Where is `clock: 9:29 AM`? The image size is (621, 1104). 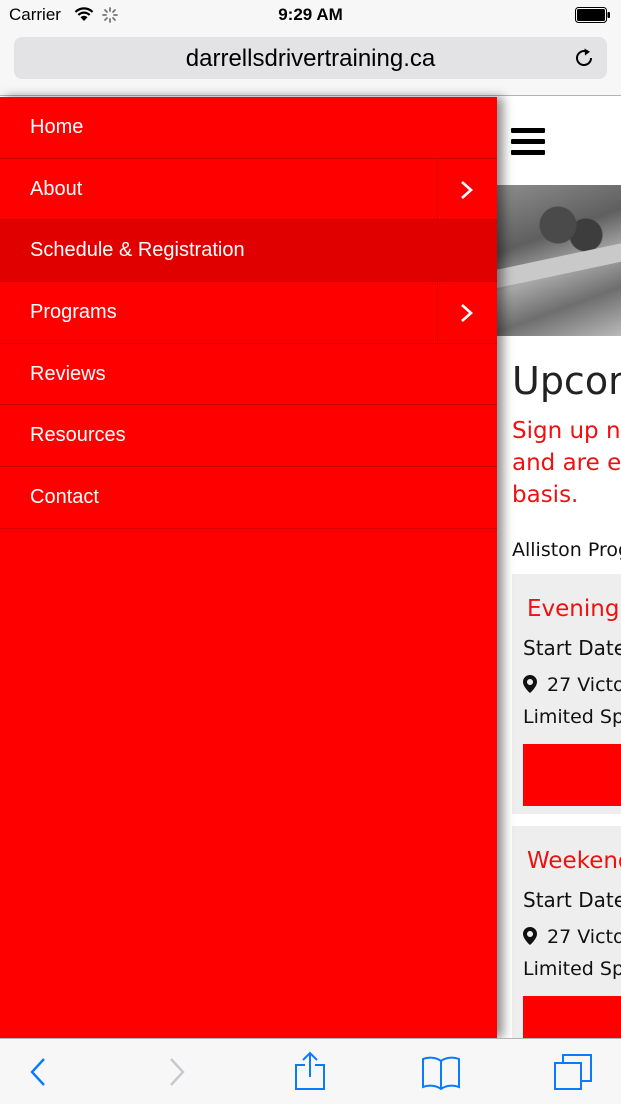 clock: 9:29 AM is located at coordinates (310, 14).